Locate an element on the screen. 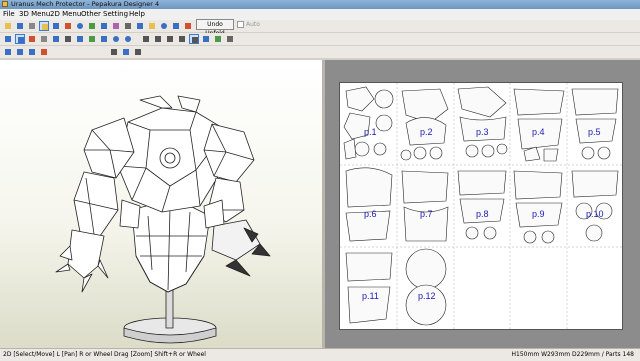 The height and width of the screenshot is (361, 640). flap-icon is located at coordinates (104, 26).